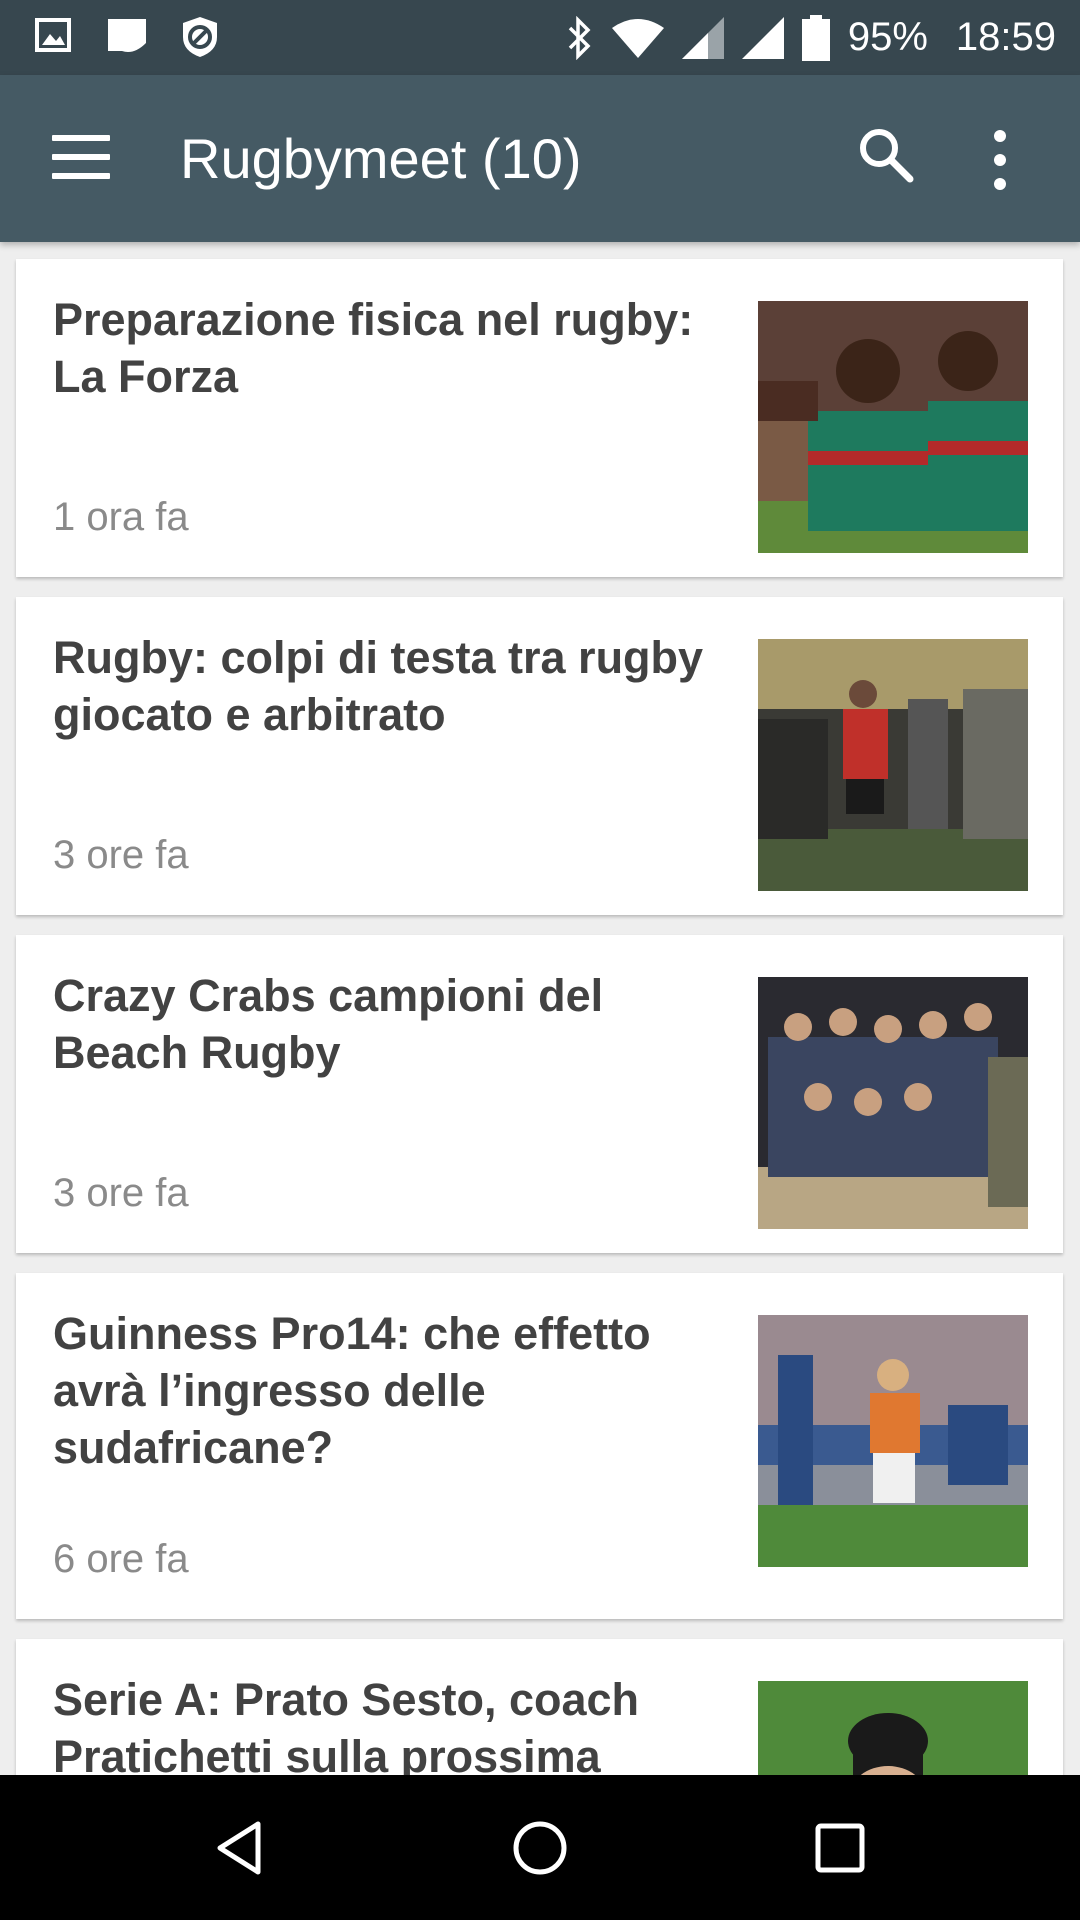 This screenshot has width=1080, height=1920. What do you see at coordinates (637, 38) in the screenshot?
I see `wifi-icon` at bounding box center [637, 38].